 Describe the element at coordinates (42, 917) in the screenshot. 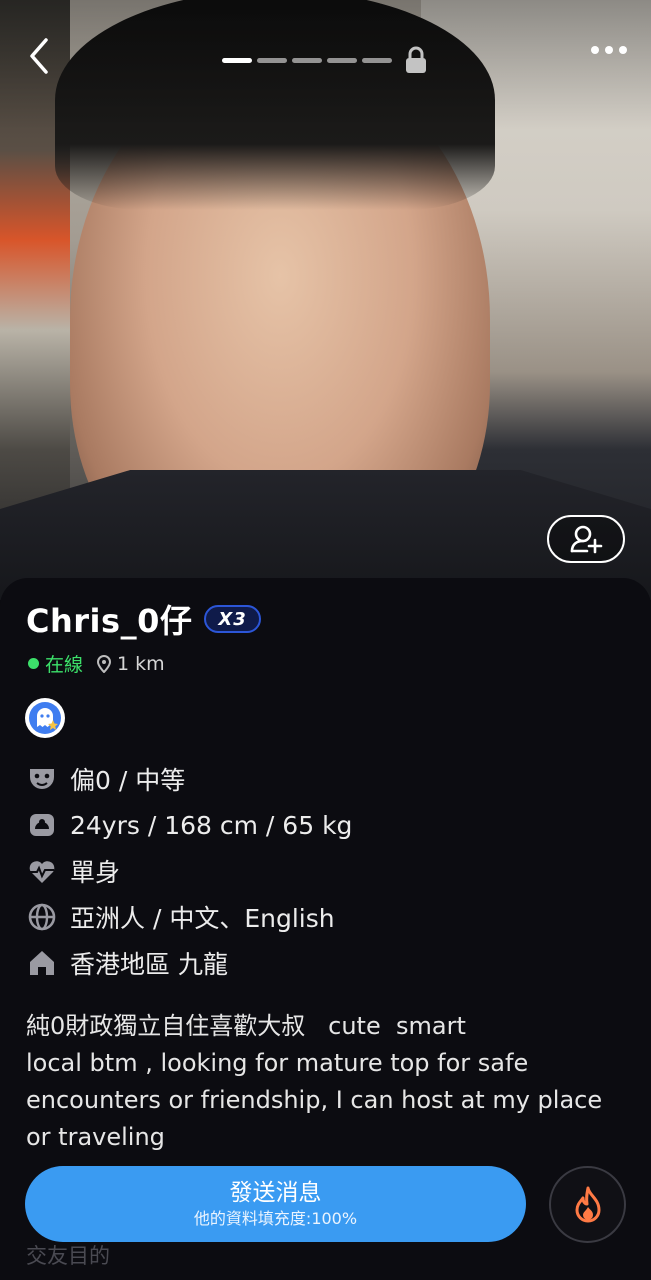

I see `globe-icon` at that location.